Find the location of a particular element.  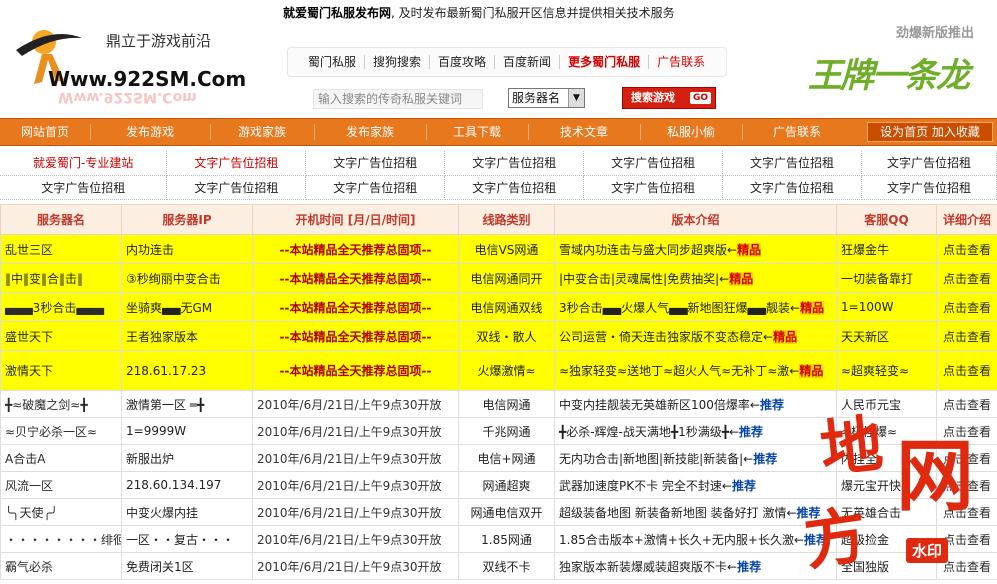

search-button: 搜索游戏 GO is located at coordinates (669, 98).